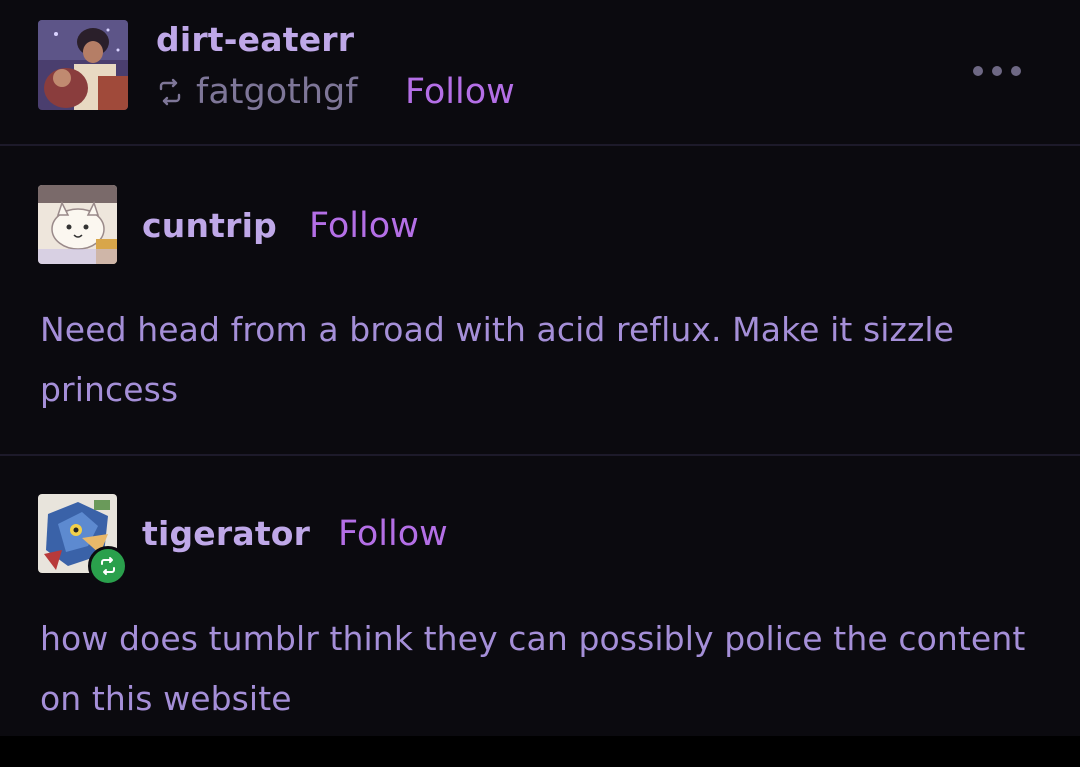  What do you see at coordinates (83, 65) in the screenshot?
I see `avatar-dirt-eaterr` at bounding box center [83, 65].